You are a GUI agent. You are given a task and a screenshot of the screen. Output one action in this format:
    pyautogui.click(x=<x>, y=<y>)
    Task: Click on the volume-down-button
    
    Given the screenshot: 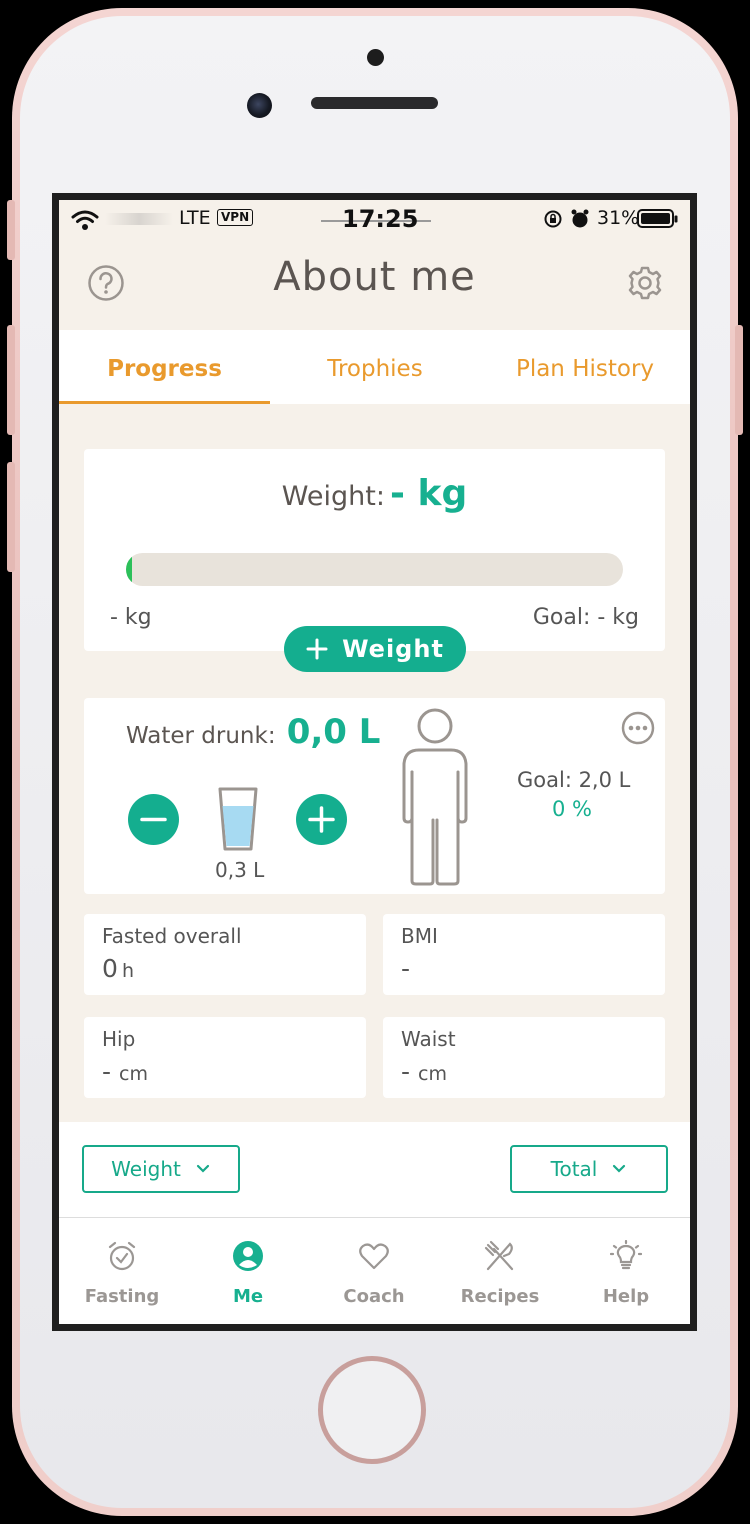 What is the action you would take?
    pyautogui.click(x=11, y=517)
    